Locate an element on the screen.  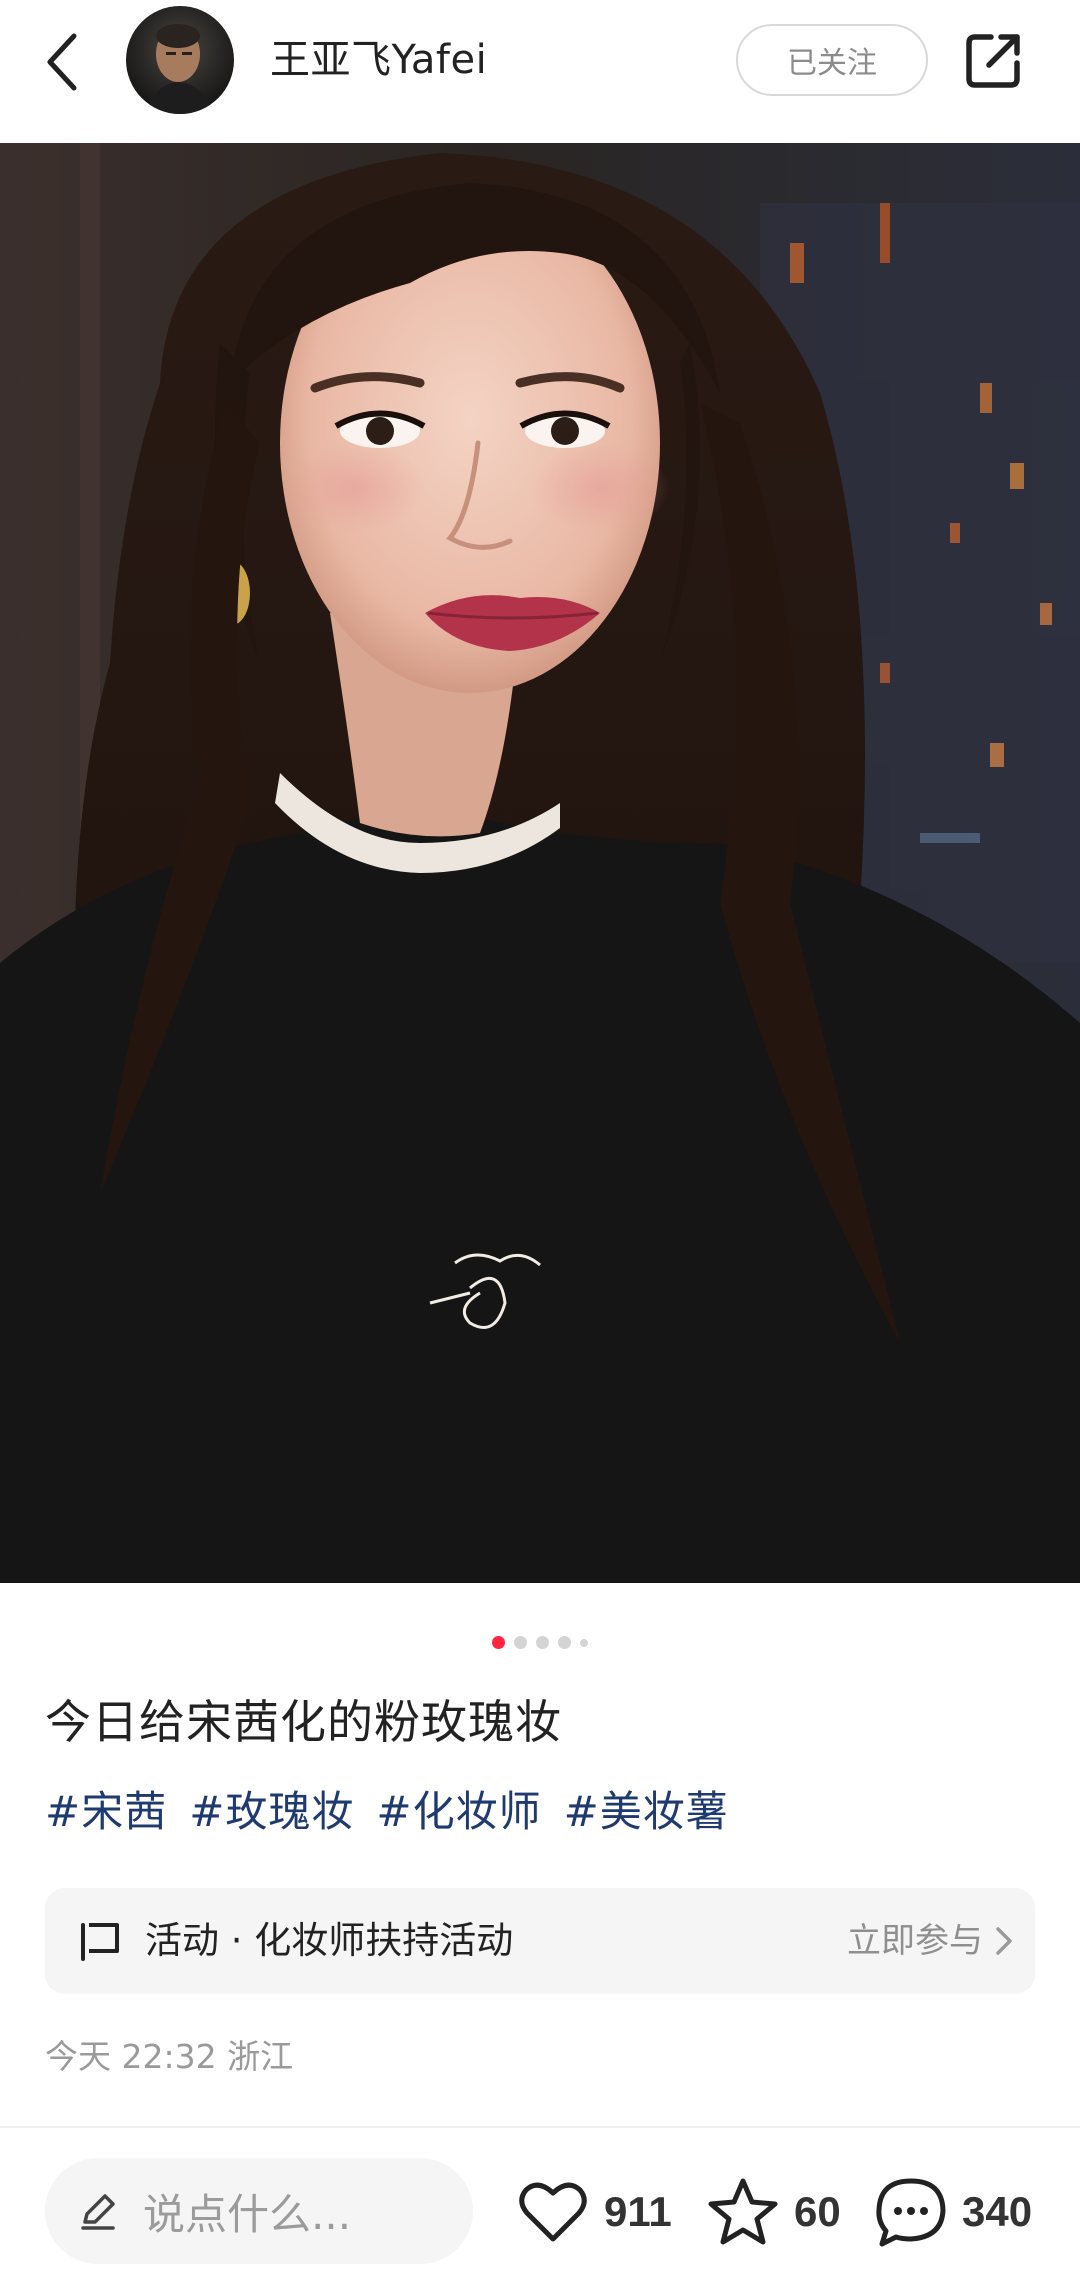
follow-button: 已关注 is located at coordinates (832, 60).